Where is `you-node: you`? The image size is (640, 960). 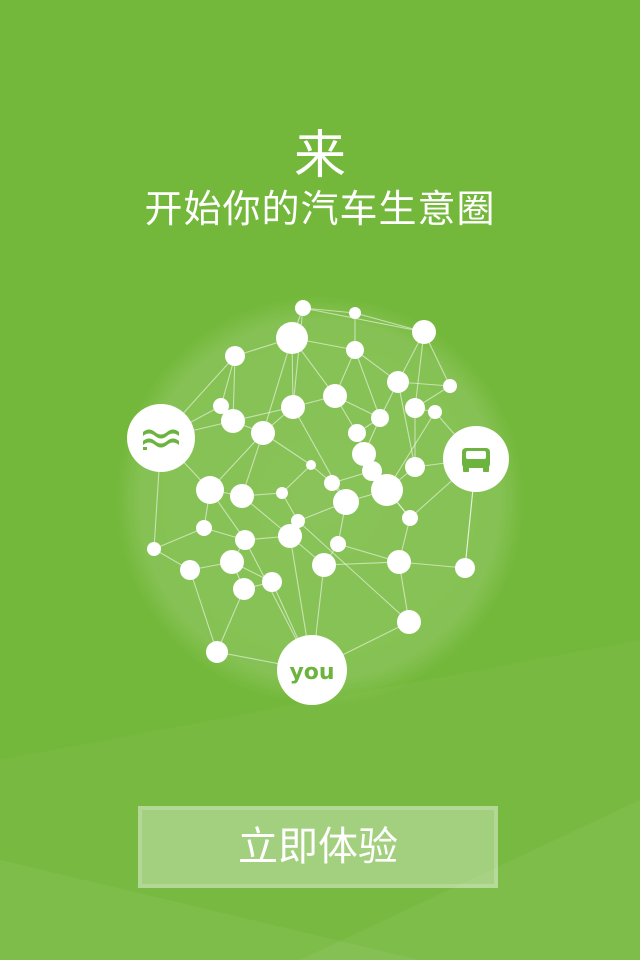 you-node: you is located at coordinates (312, 670).